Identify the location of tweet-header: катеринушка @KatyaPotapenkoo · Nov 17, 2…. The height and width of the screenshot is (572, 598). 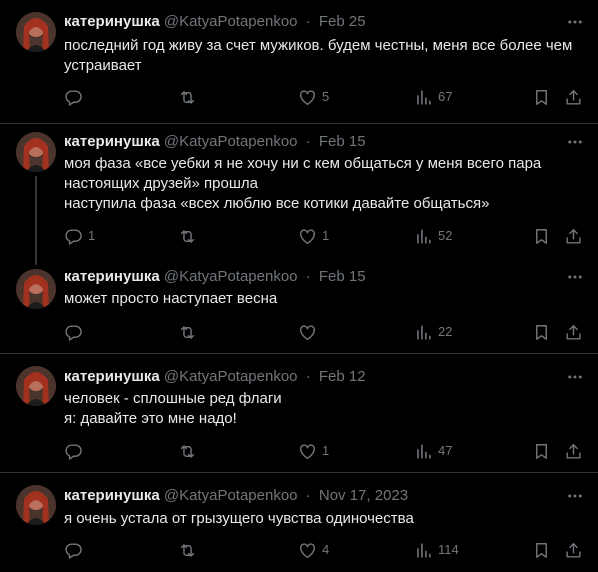
(236, 496).